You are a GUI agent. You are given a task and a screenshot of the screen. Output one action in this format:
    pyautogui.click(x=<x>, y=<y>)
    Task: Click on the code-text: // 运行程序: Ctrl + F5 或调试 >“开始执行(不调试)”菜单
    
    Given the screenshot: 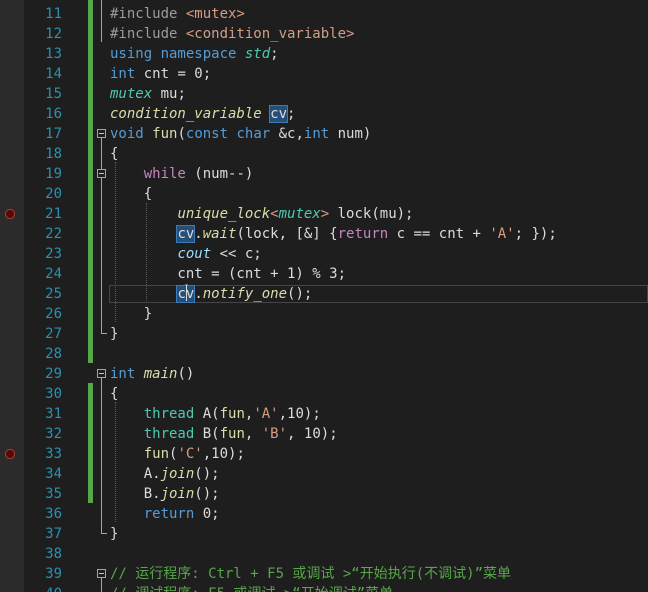 What is the action you would take?
    pyautogui.click(x=310, y=574)
    